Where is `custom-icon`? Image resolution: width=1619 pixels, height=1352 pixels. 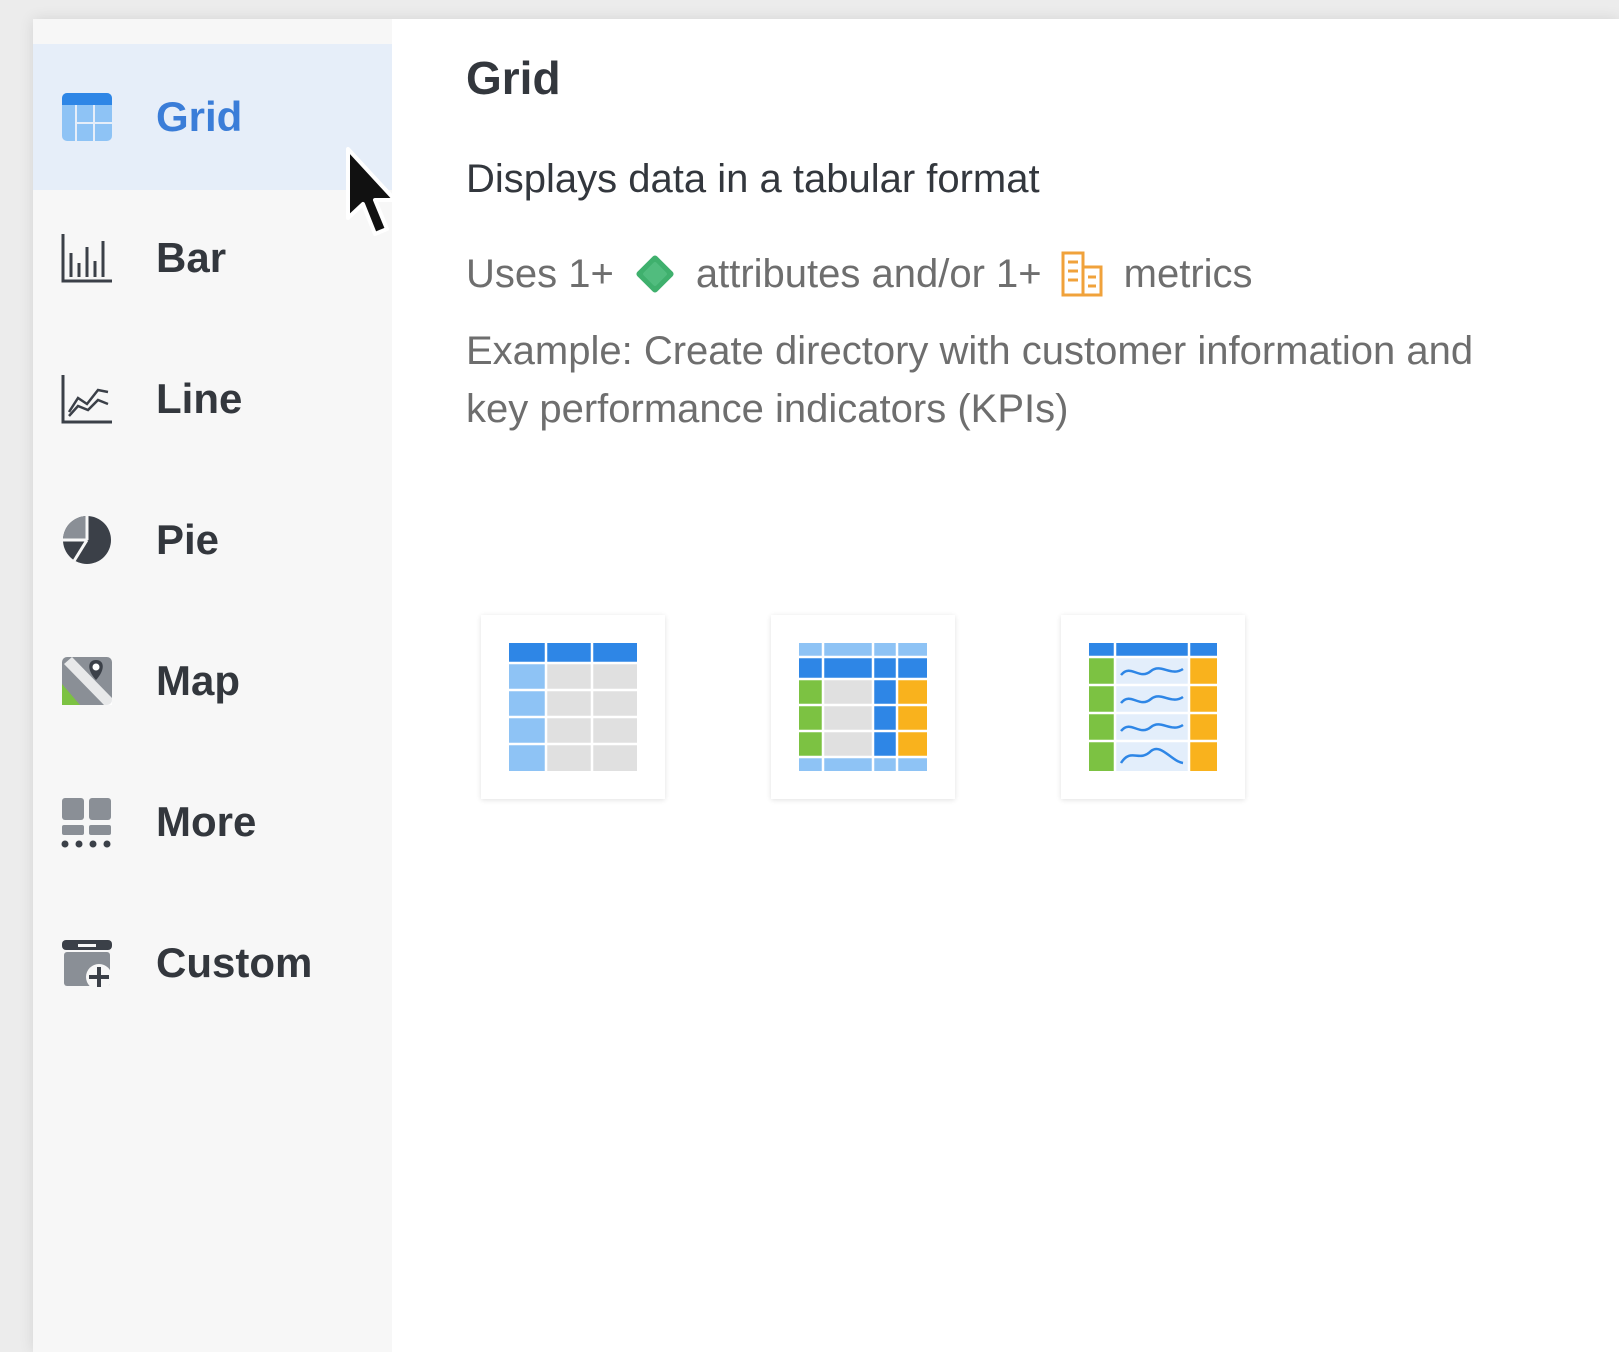 custom-icon is located at coordinates (87, 963).